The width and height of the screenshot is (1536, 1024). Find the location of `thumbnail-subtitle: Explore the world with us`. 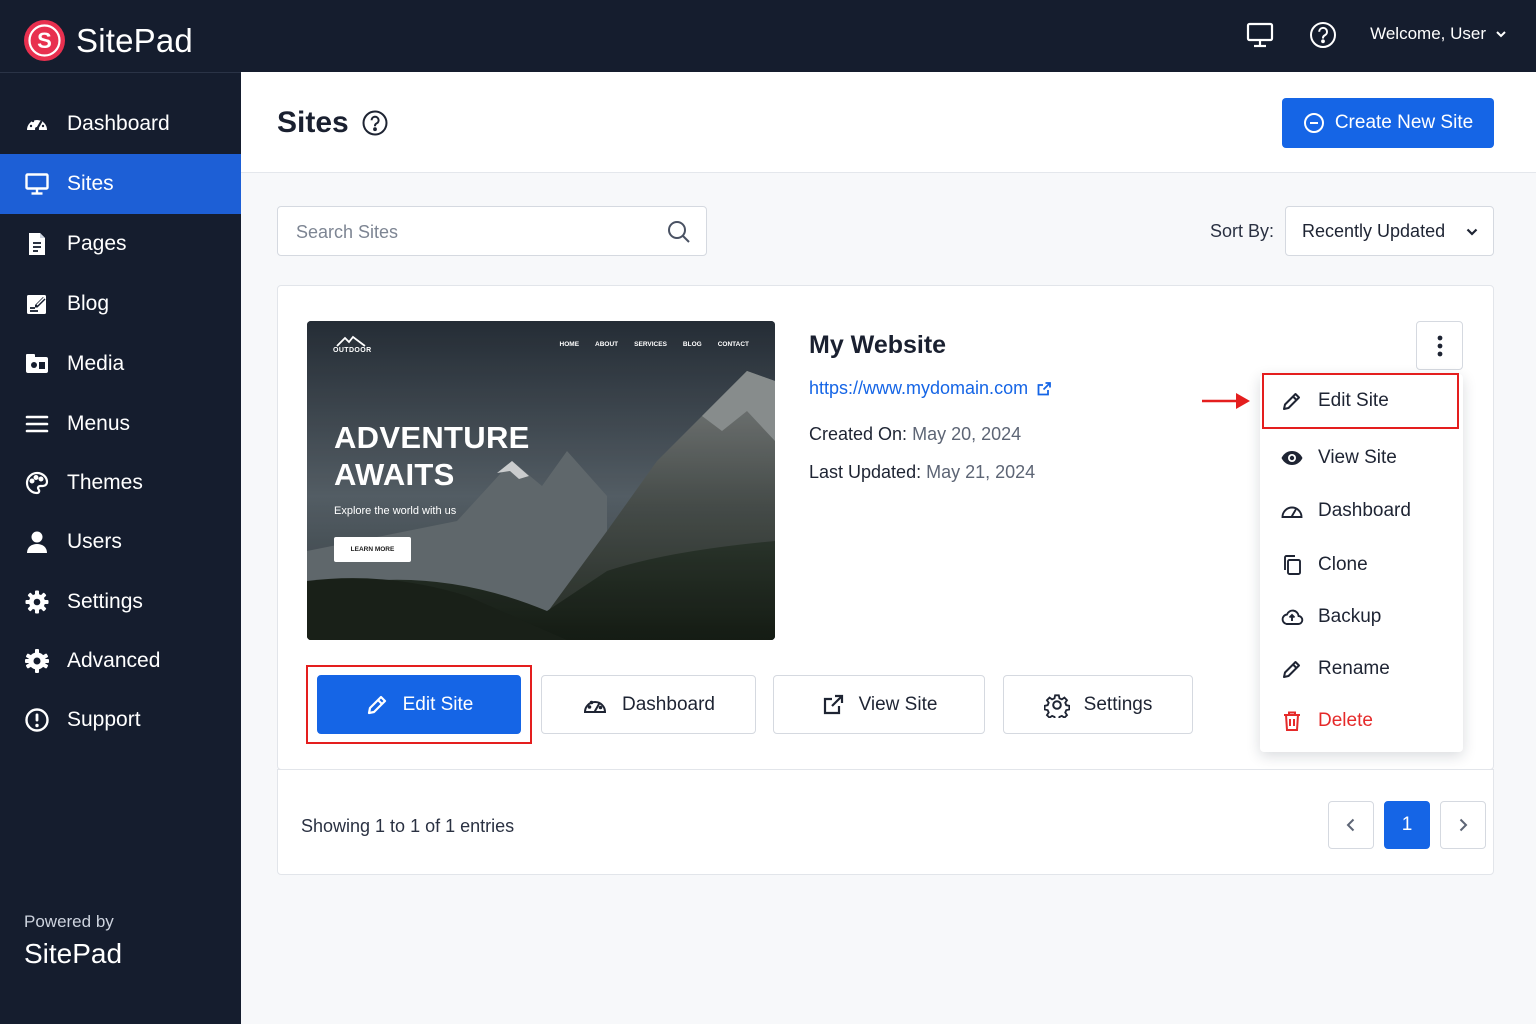

thumbnail-subtitle: Explore the world with us is located at coordinates (395, 511).